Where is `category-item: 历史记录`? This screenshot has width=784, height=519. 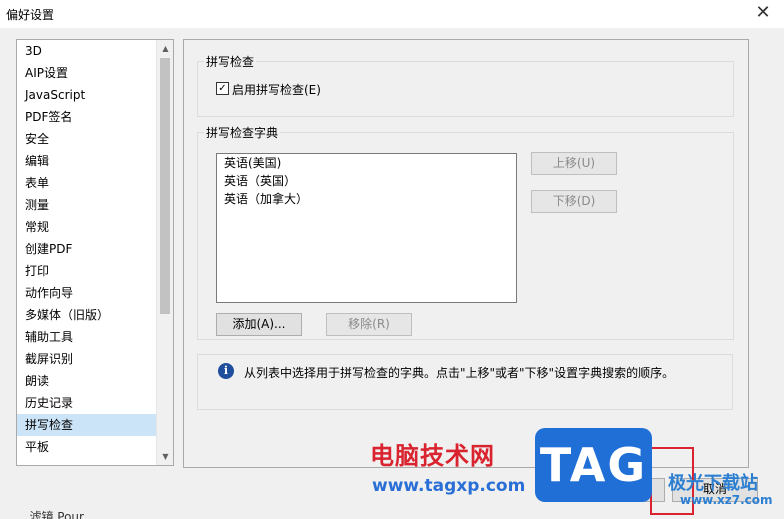 category-item: 历史记录 is located at coordinates (87, 403).